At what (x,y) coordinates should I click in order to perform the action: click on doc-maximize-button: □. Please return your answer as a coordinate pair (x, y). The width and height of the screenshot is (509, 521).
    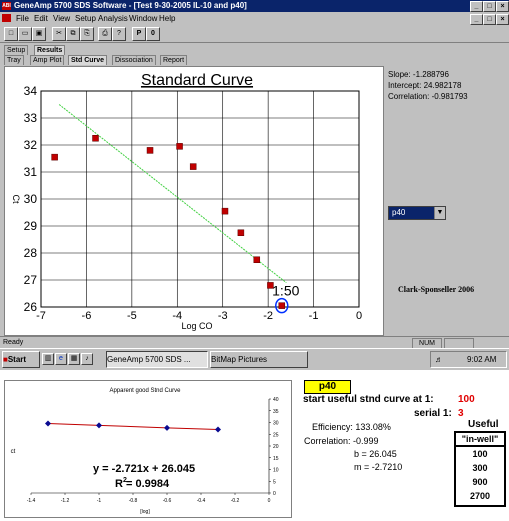
    Looking at the image, I should click on (489, 19).